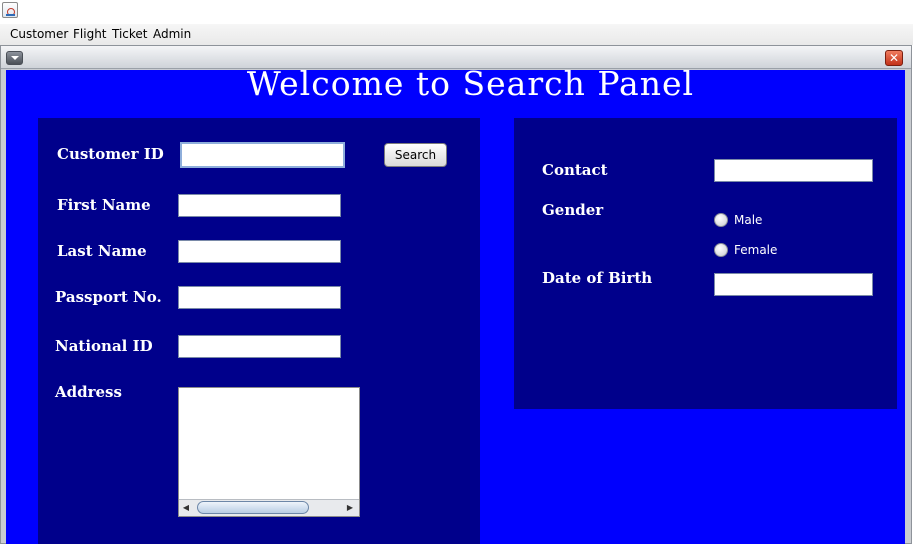  What do you see at coordinates (253, 507) in the screenshot?
I see `scroll-thumb` at bounding box center [253, 507].